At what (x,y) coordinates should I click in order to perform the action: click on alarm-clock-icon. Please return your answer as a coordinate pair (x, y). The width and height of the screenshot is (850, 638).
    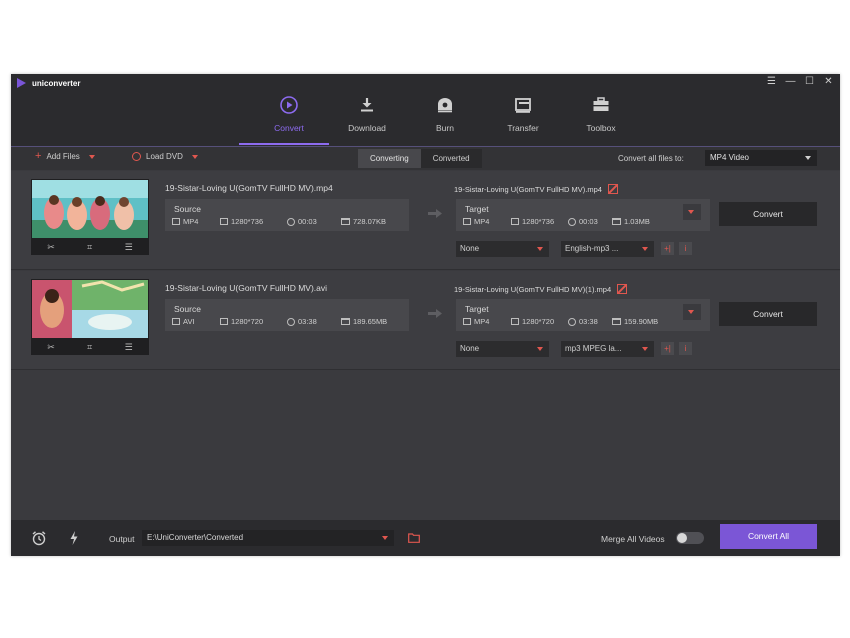
    Looking at the image, I should click on (39, 538).